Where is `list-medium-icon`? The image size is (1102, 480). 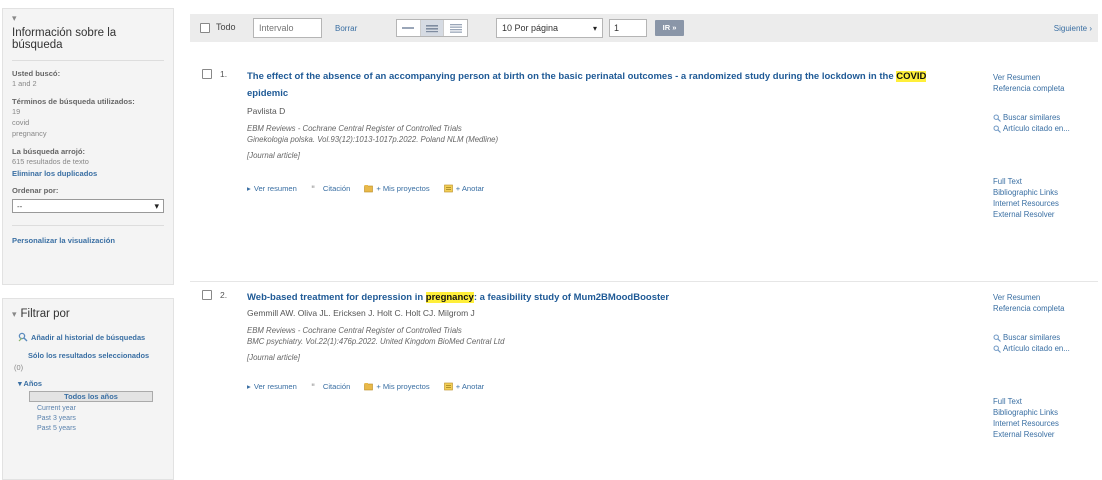 list-medium-icon is located at coordinates (432, 29).